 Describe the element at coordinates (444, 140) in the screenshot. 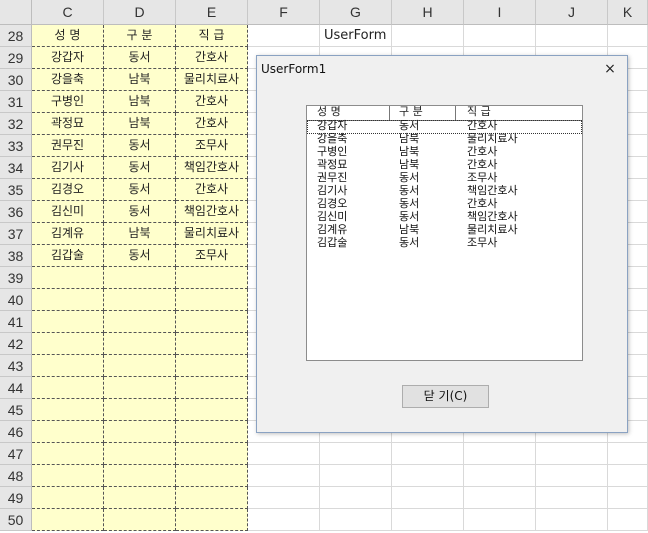

I see `list-item: 강을축 남북 물리치료사` at that location.